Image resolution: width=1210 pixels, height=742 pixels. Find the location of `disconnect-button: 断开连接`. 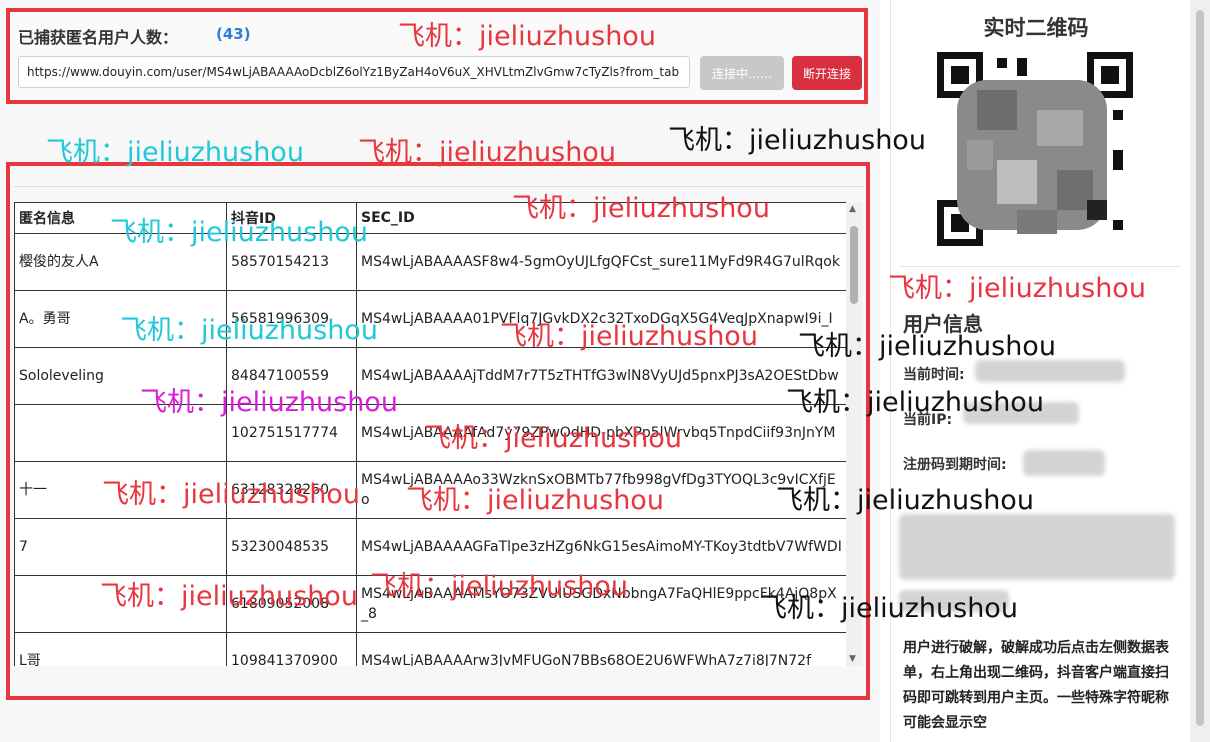

disconnect-button: 断开连接 is located at coordinates (827, 73).